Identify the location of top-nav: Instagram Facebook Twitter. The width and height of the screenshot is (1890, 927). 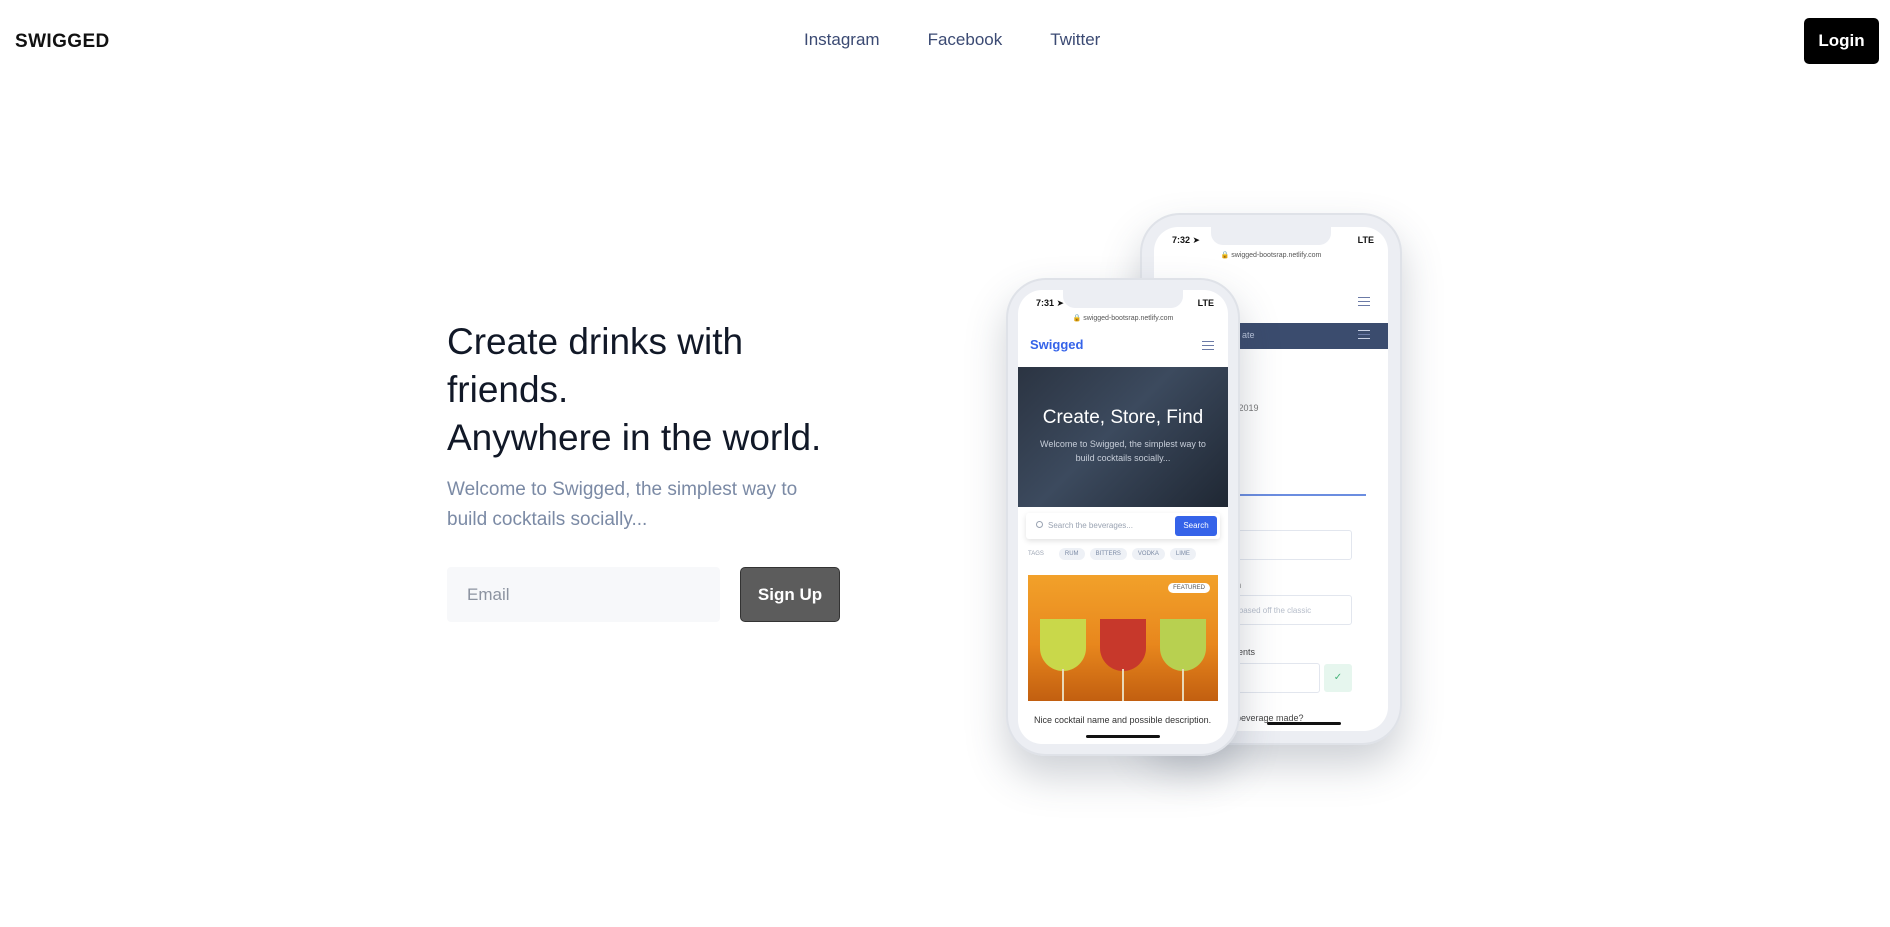
(952, 40).